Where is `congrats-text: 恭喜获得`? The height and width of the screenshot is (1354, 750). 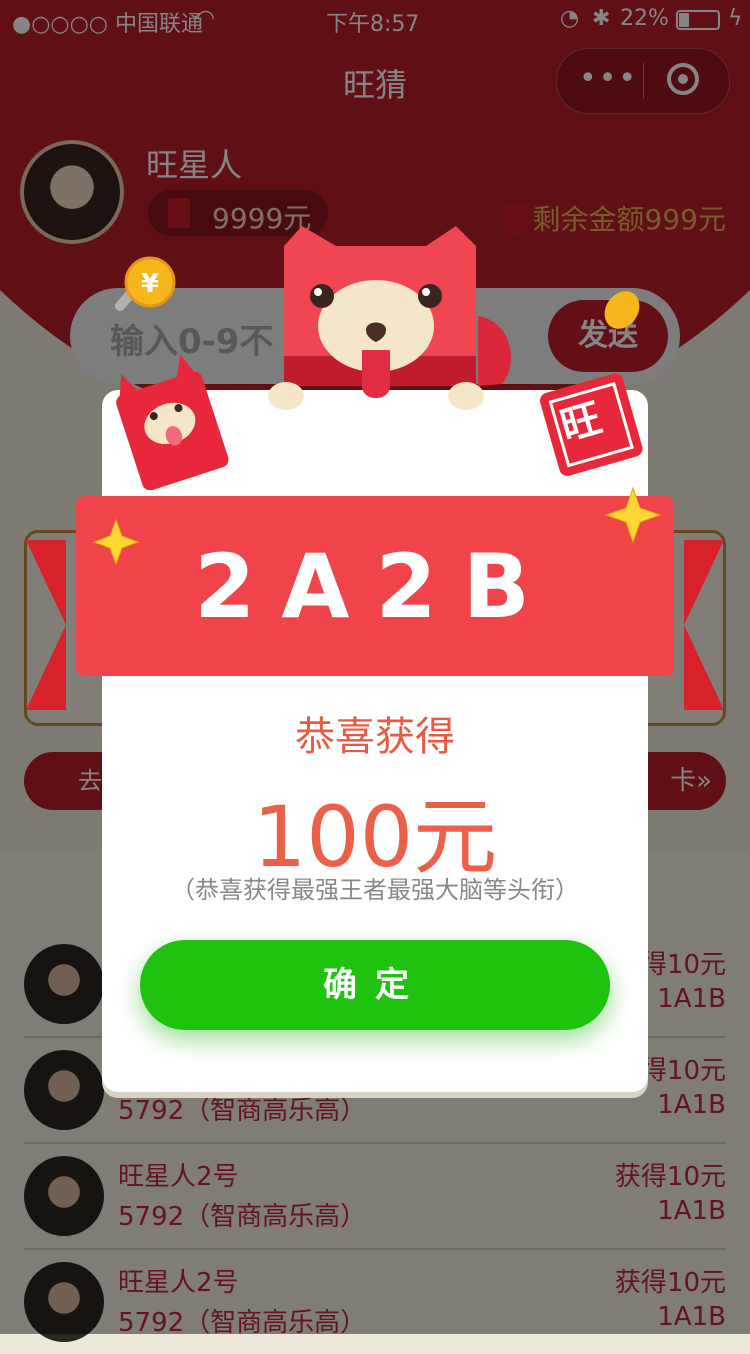
congrats-text: 恭喜获得 is located at coordinates (375, 737).